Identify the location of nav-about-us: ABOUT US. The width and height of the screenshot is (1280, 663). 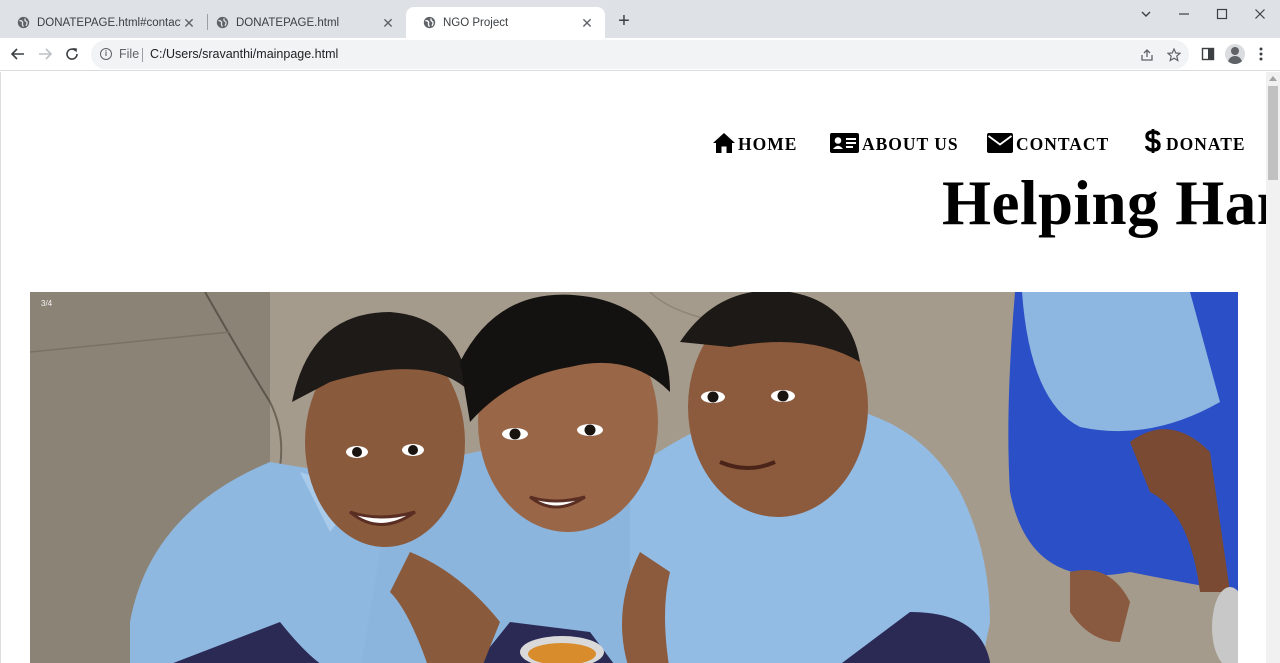
(894, 141).